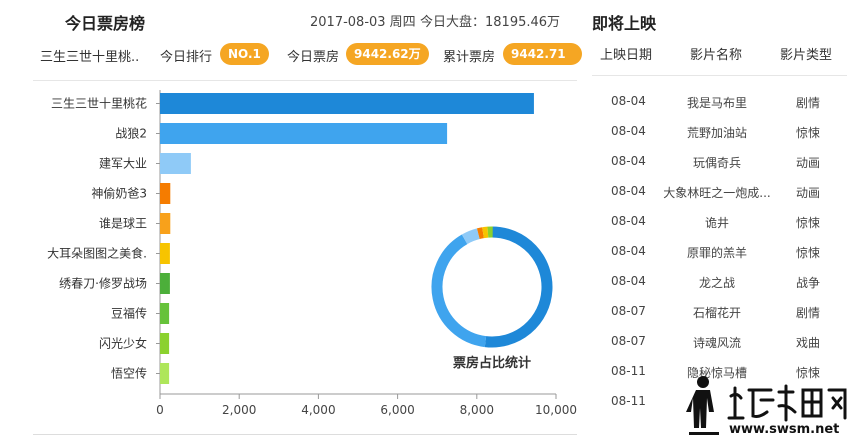 Image resolution: width=851 pixels, height=439 pixels. What do you see at coordinates (103, 283) in the screenshot?
I see `category-label: 绣春刀·修罗战场` at bounding box center [103, 283].